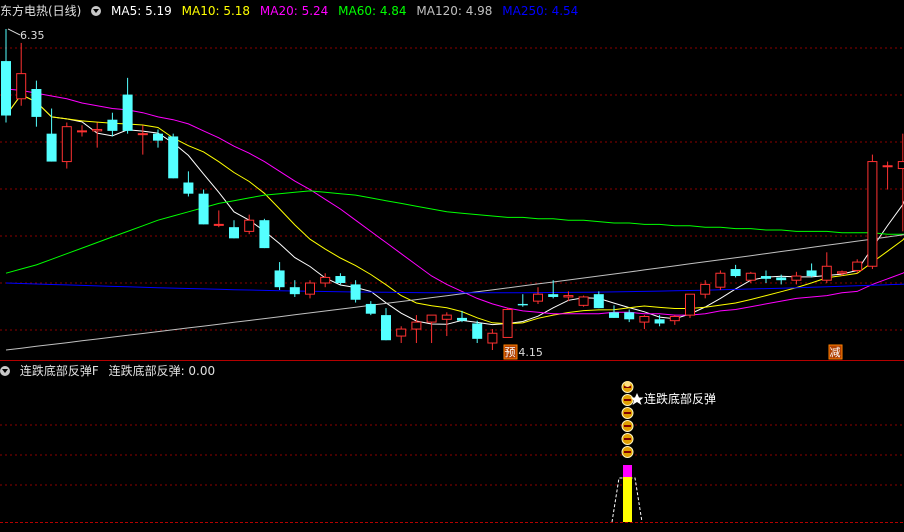  What do you see at coordinates (162, 371) in the screenshot?
I see `indicator-value: 连跌底部反弹: 0.00` at bounding box center [162, 371].